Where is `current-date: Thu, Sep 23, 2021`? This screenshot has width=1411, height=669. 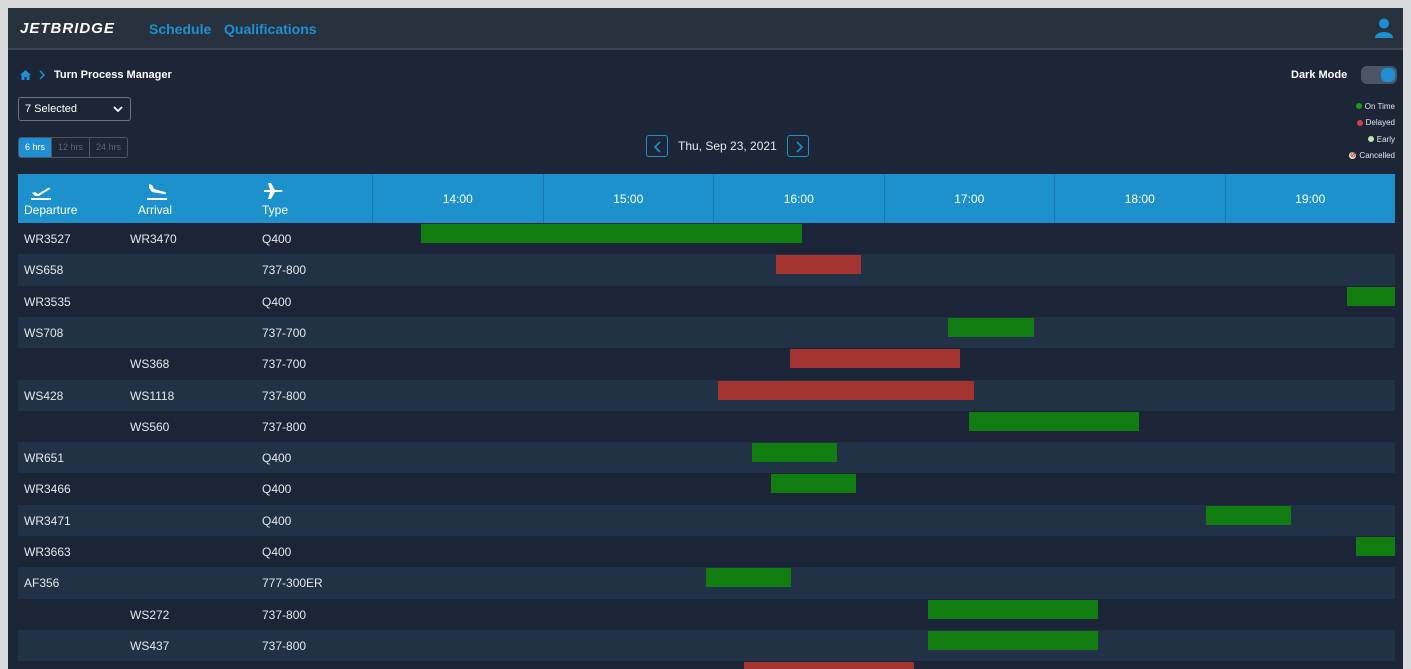 current-date: Thu, Sep 23, 2021 is located at coordinates (727, 146).